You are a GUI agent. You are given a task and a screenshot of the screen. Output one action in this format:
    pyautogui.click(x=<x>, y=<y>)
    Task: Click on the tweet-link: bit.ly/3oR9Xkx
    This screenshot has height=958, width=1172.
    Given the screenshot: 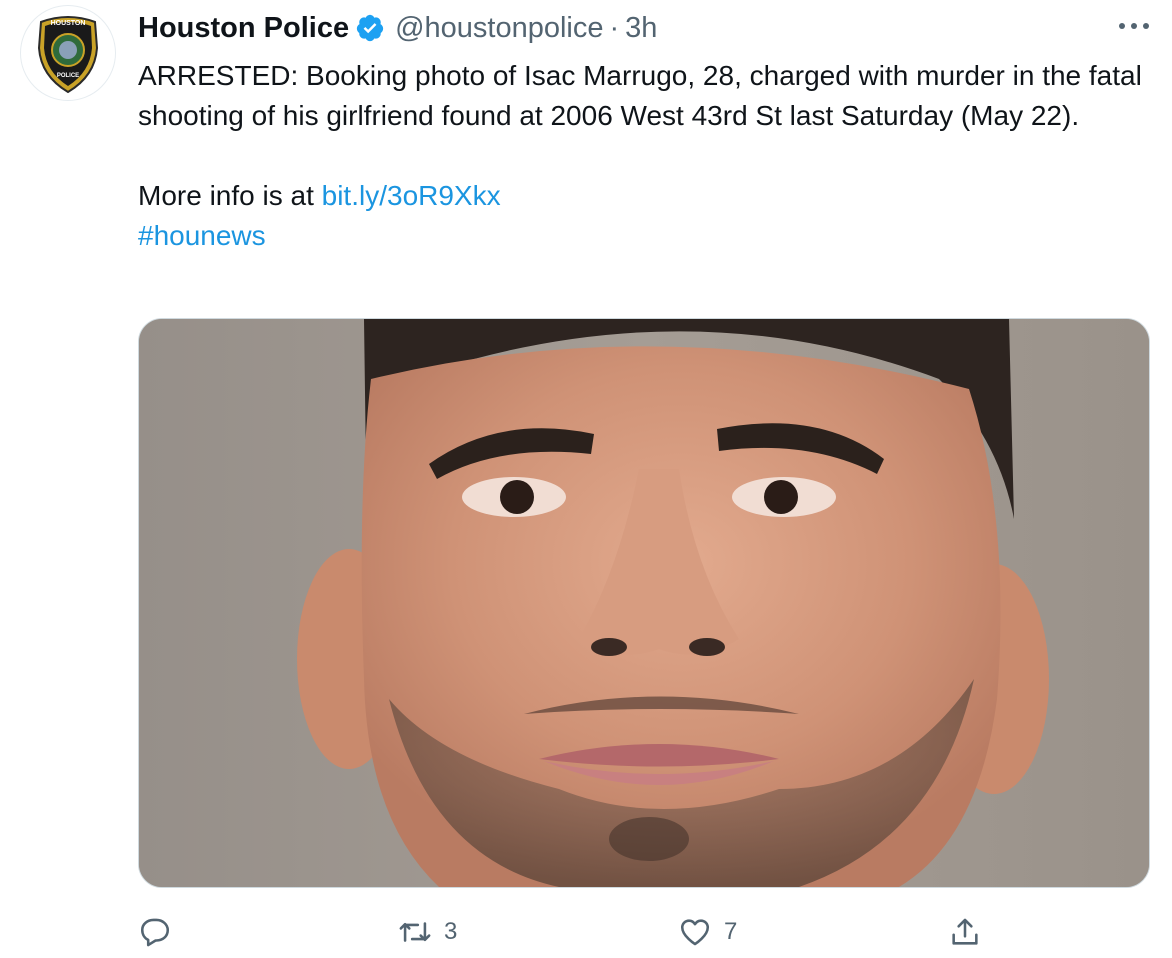 What is the action you would take?
    pyautogui.click(x=411, y=195)
    